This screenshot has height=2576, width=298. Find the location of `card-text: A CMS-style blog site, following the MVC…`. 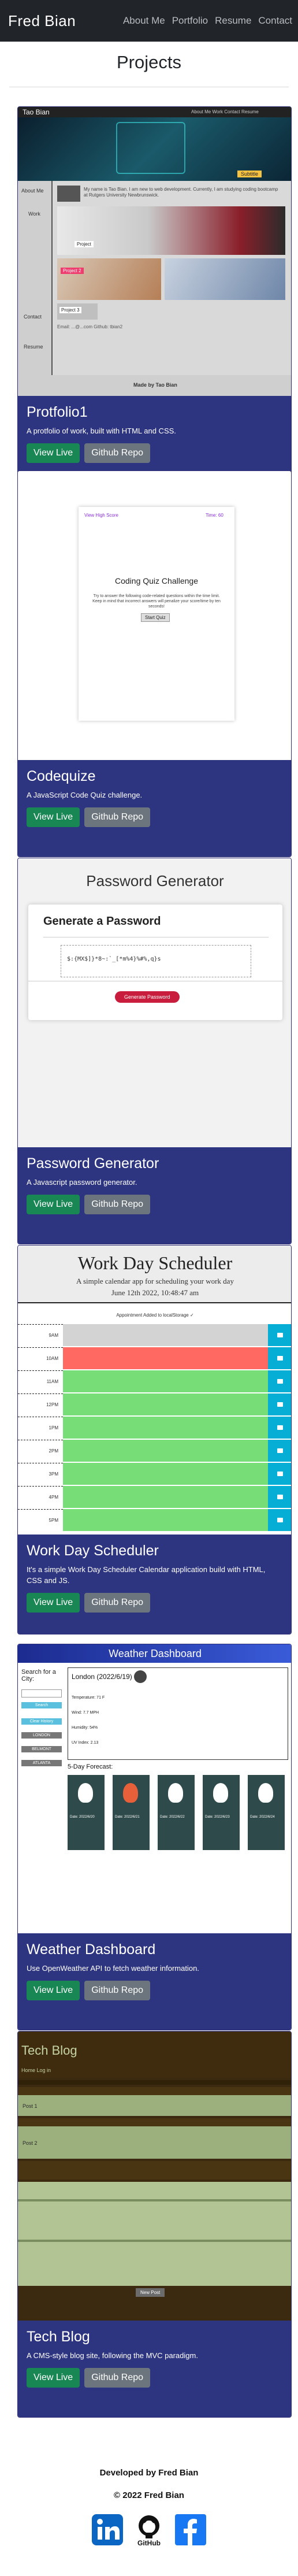

card-text: A CMS-style blog site, following the MVC… is located at coordinates (112, 2355).